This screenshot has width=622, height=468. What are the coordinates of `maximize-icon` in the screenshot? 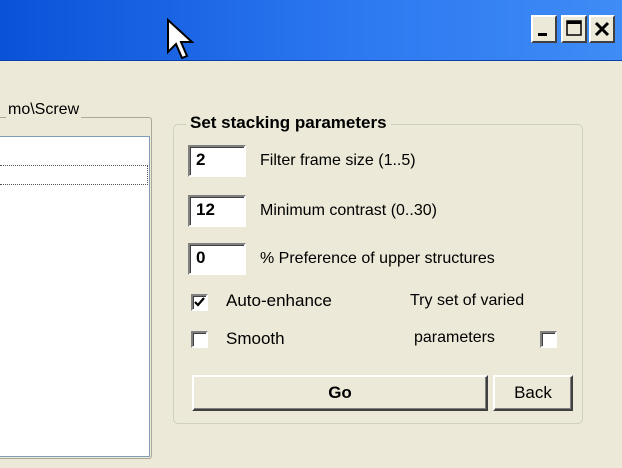 It's located at (574, 28).